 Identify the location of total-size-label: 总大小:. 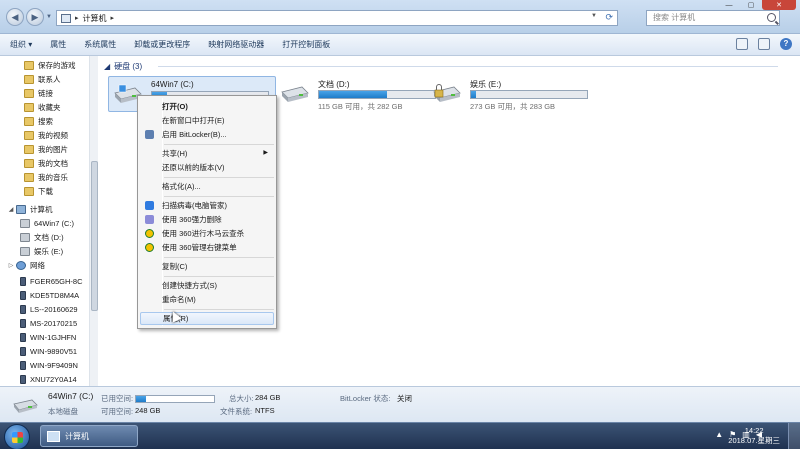
(241, 398).